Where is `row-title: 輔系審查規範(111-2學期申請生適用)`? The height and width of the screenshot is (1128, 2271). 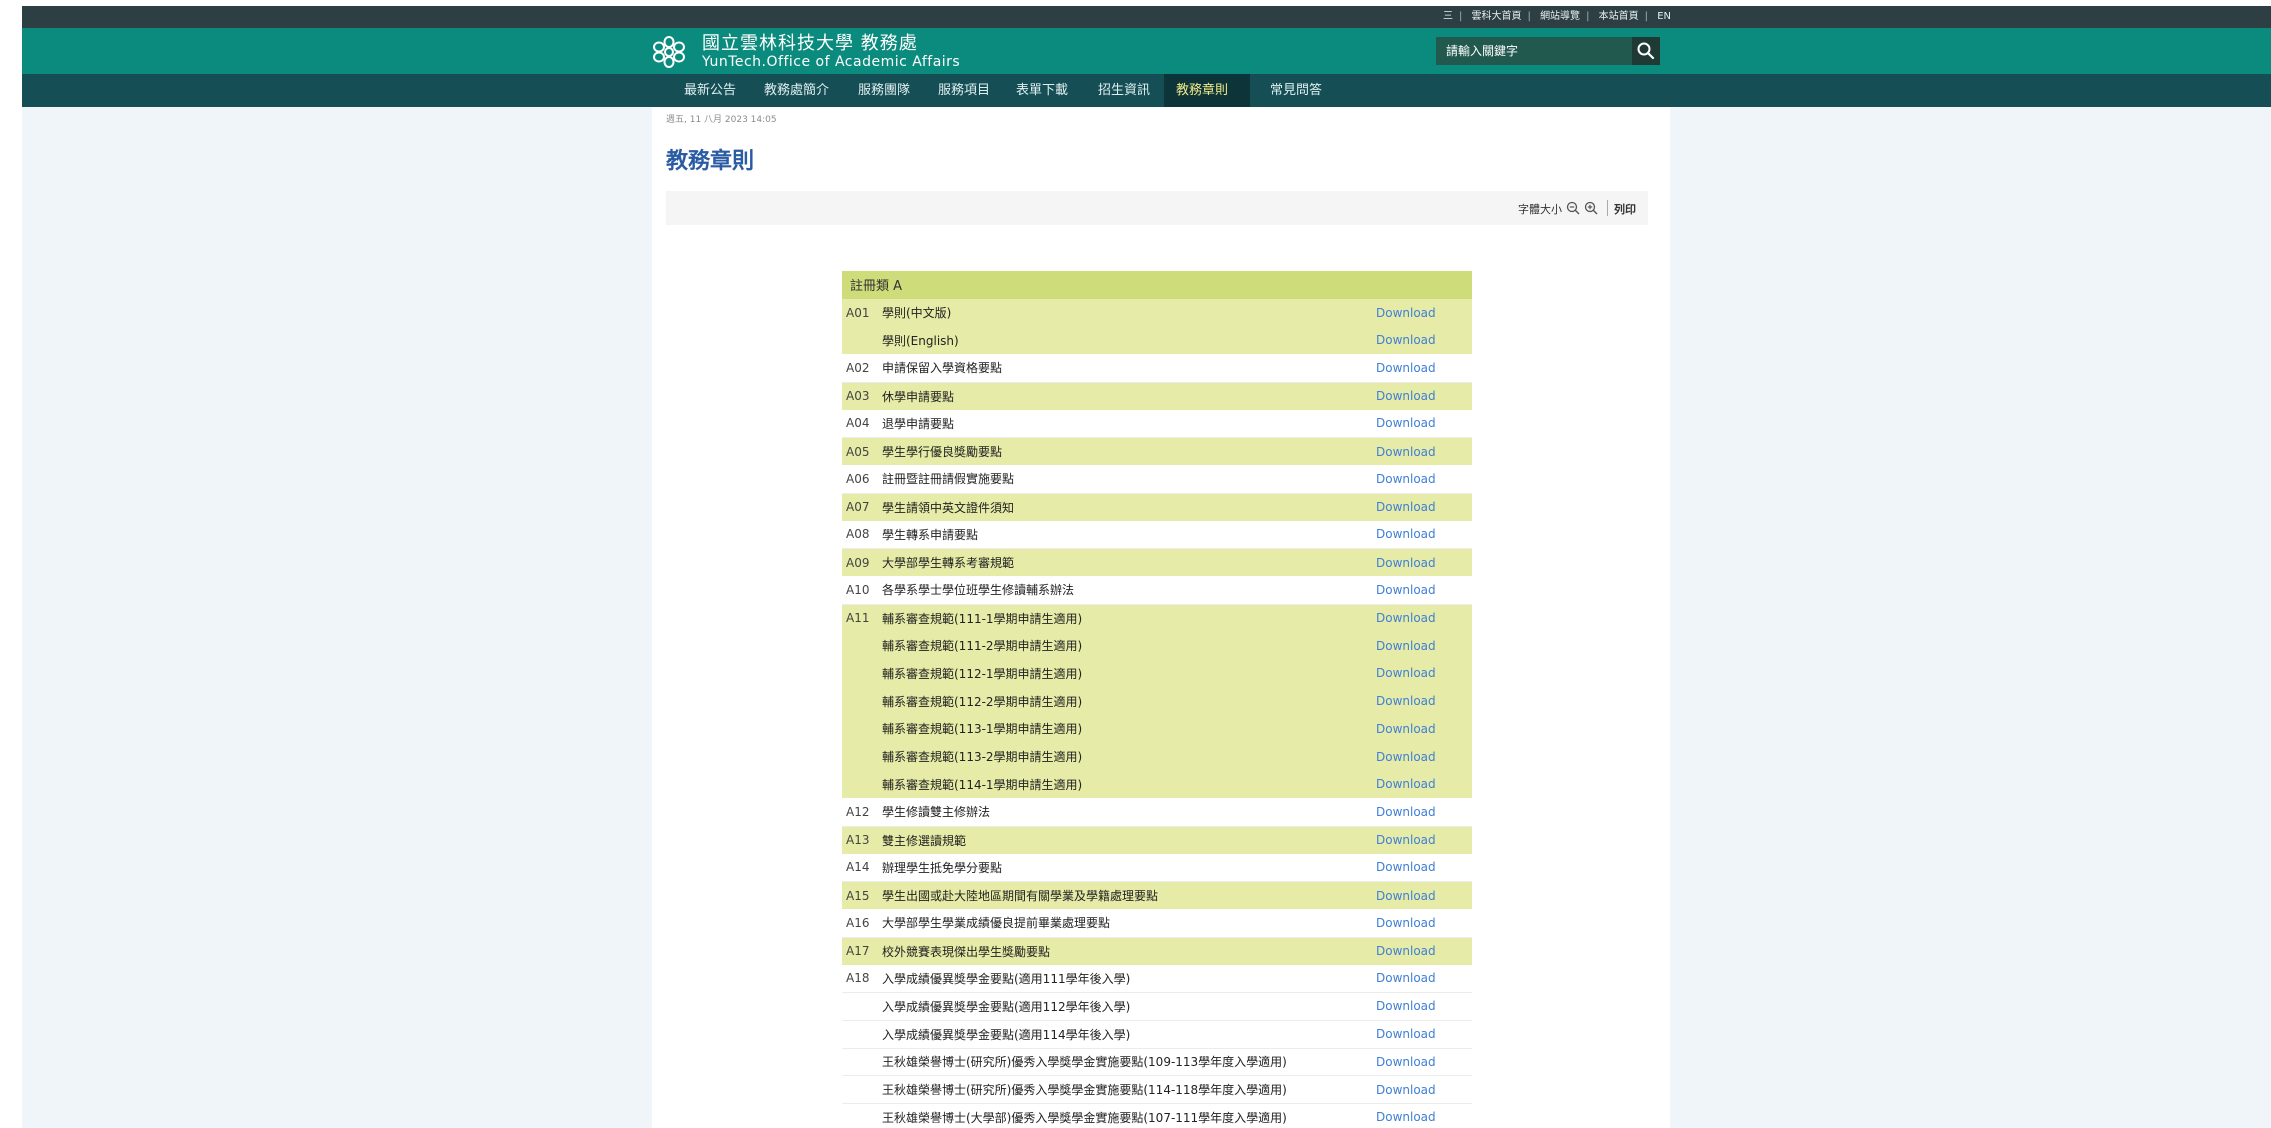
row-title: 輔系審查規範(111-2學期申請生適用) is located at coordinates (1129, 645).